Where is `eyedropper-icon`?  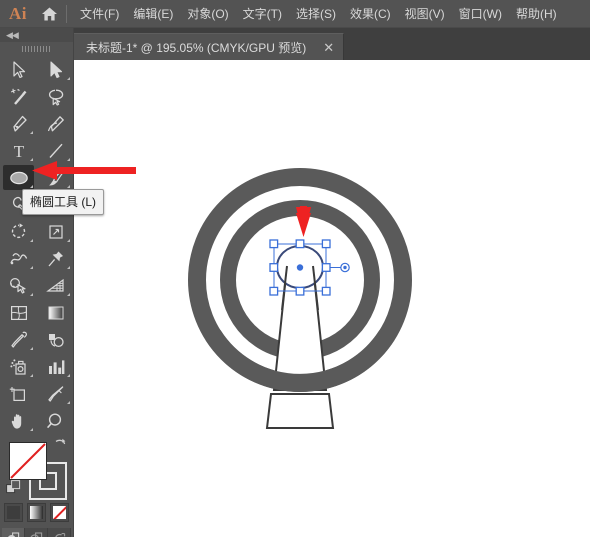 eyedropper-icon is located at coordinates (18, 339).